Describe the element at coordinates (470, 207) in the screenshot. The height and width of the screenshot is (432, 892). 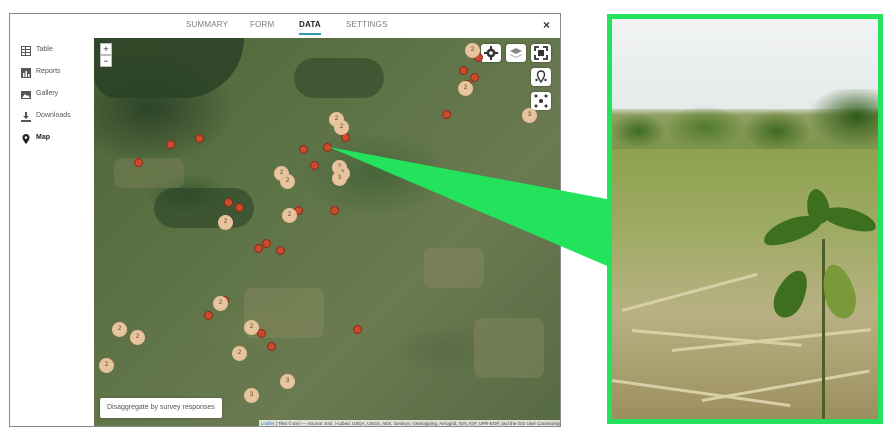
I see `callout-wedge` at that location.